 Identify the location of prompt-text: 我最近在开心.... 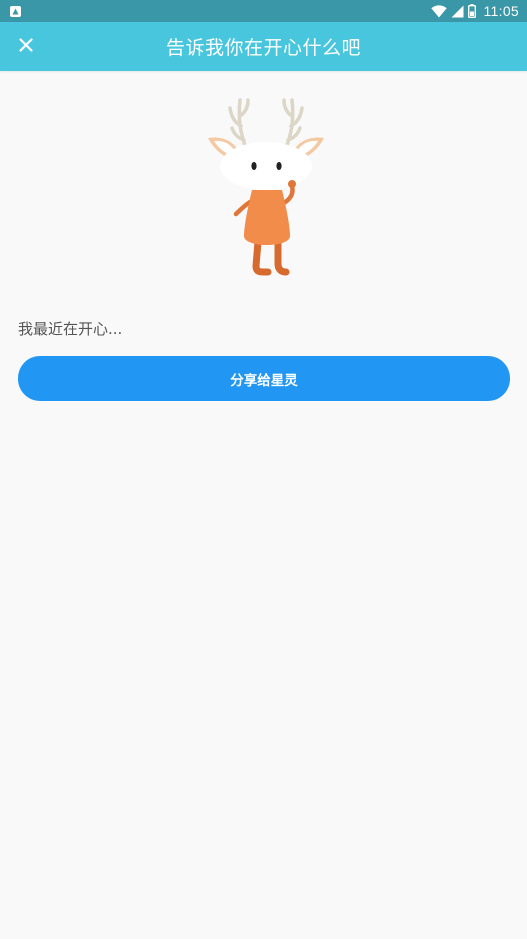
(70, 329).